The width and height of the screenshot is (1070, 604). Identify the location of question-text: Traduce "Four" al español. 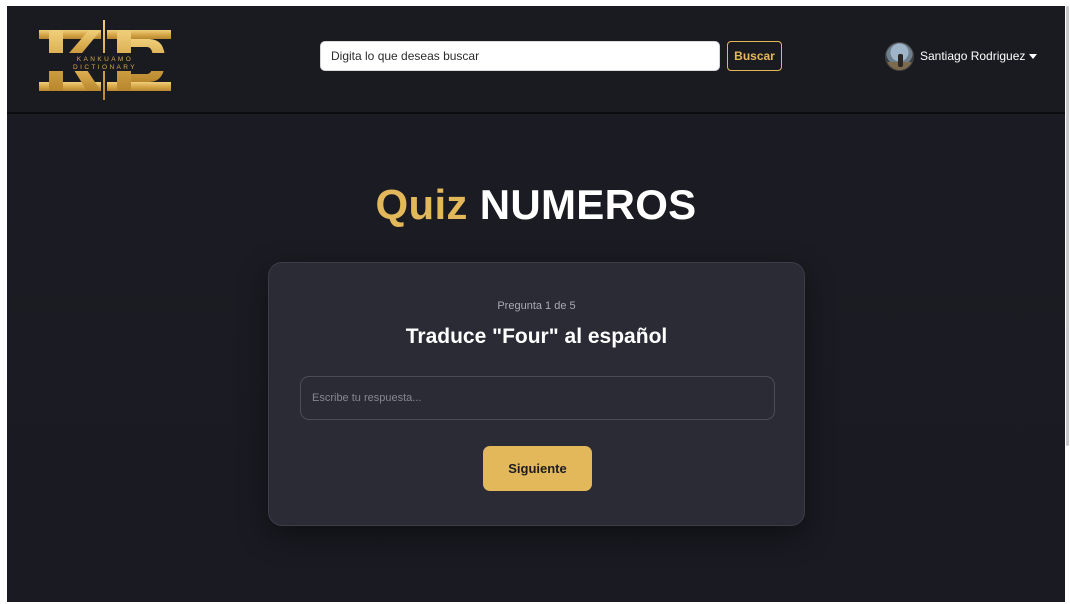
(536, 336).